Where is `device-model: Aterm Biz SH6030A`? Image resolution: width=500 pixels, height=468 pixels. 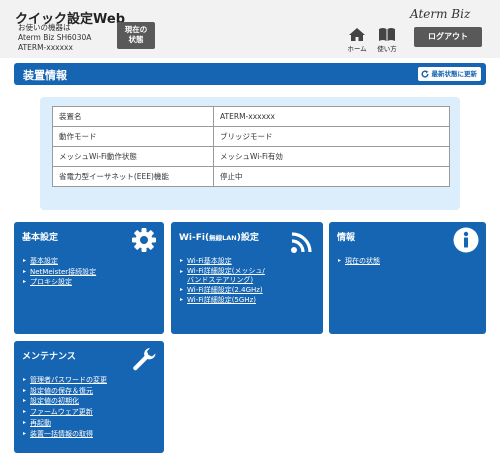 device-model: Aterm Biz SH6030A is located at coordinates (55, 37).